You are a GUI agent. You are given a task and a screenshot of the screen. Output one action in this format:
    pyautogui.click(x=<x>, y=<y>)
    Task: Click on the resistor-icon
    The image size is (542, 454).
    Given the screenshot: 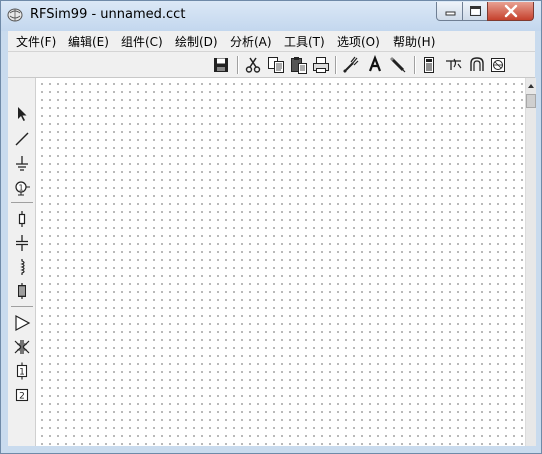 What is the action you would take?
    pyautogui.click(x=22, y=219)
    